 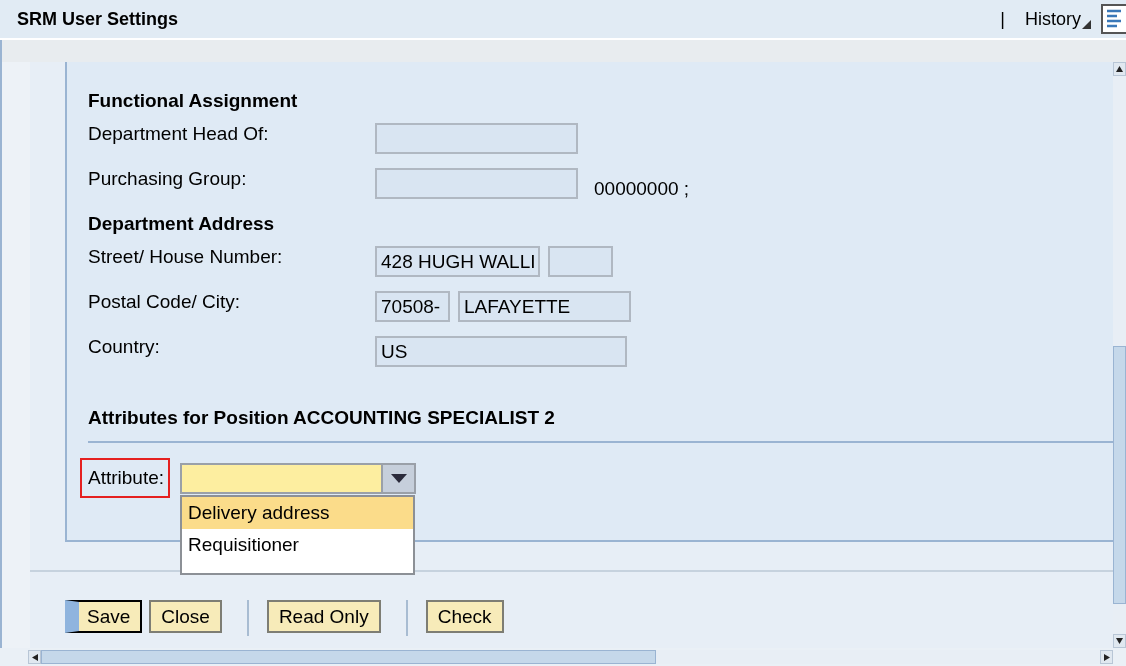 I want to click on input-field: US, so click(x=501, y=351).